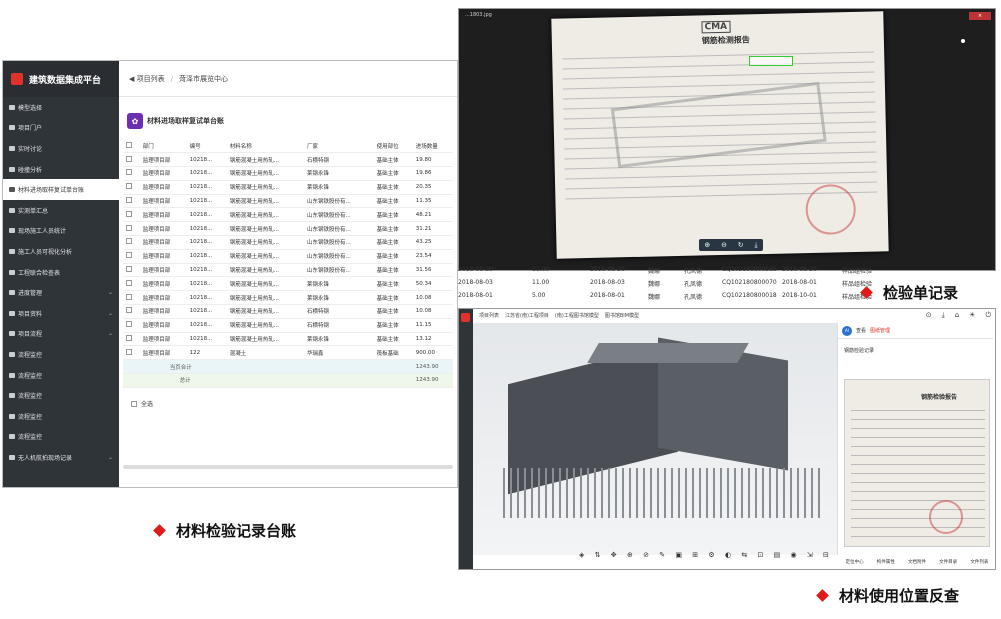  I want to click on sidebar-item: 项目流程 ⌄, so click(61, 334).